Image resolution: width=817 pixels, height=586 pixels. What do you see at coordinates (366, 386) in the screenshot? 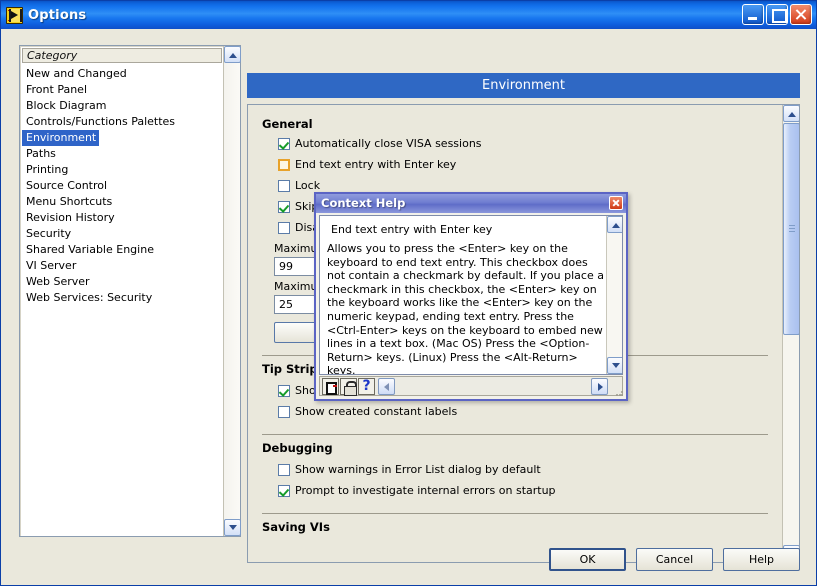
I see `question-mark-icon: ?` at bounding box center [366, 386].